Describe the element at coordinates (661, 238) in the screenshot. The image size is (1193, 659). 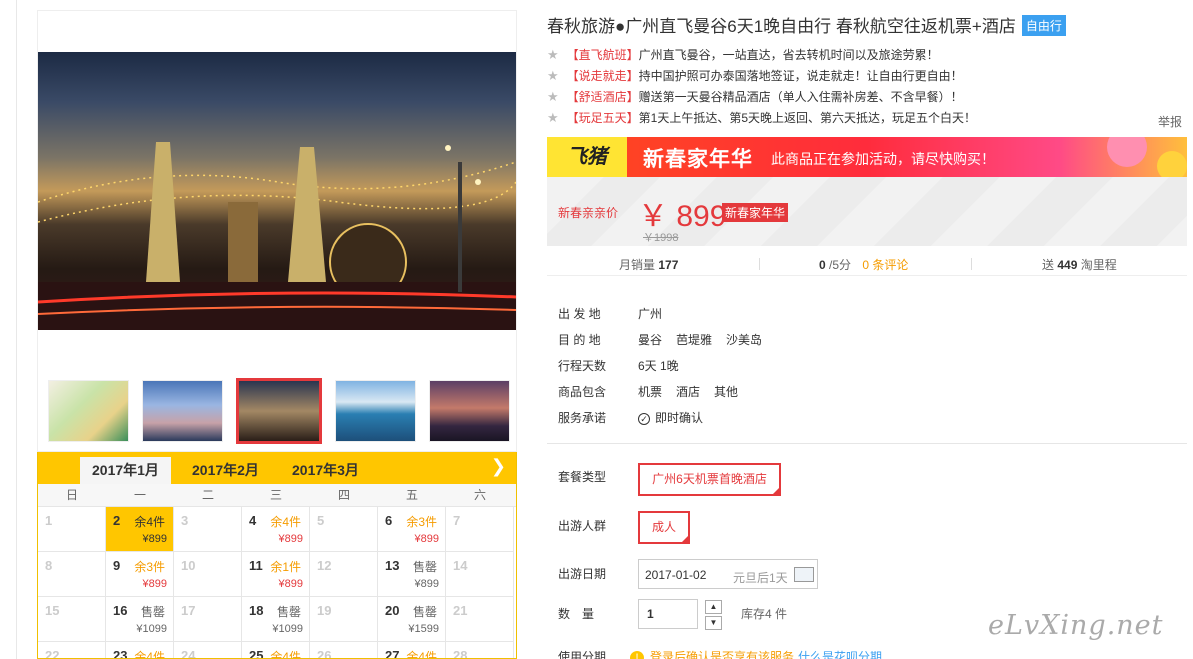
I see `original-price: ￥1998` at that location.